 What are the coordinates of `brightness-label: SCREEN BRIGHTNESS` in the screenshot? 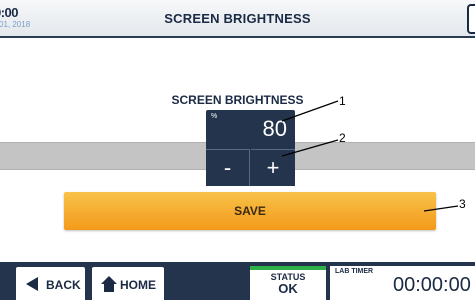 It's located at (237, 100).